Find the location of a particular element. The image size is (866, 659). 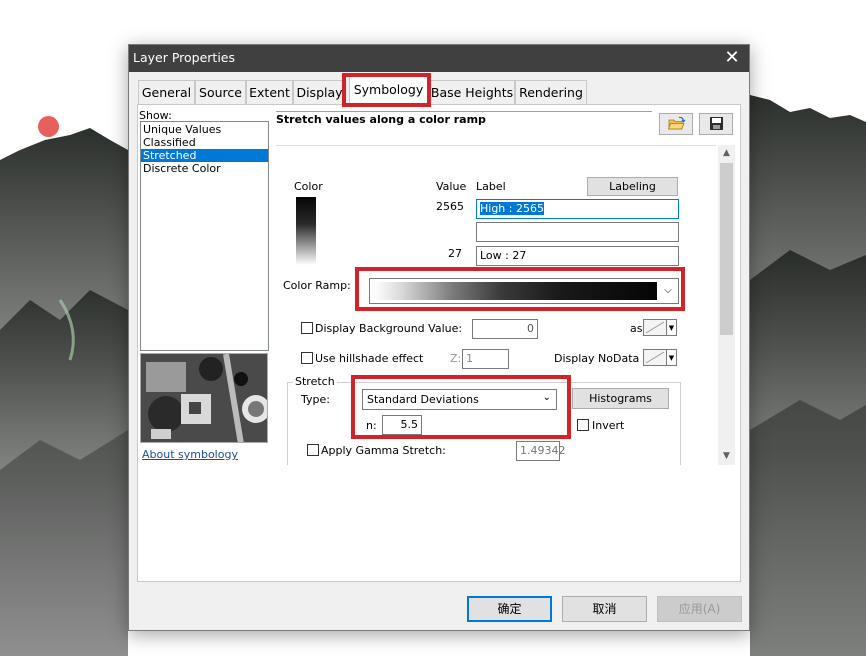

hillshade-checkbox is located at coordinates (307, 358).